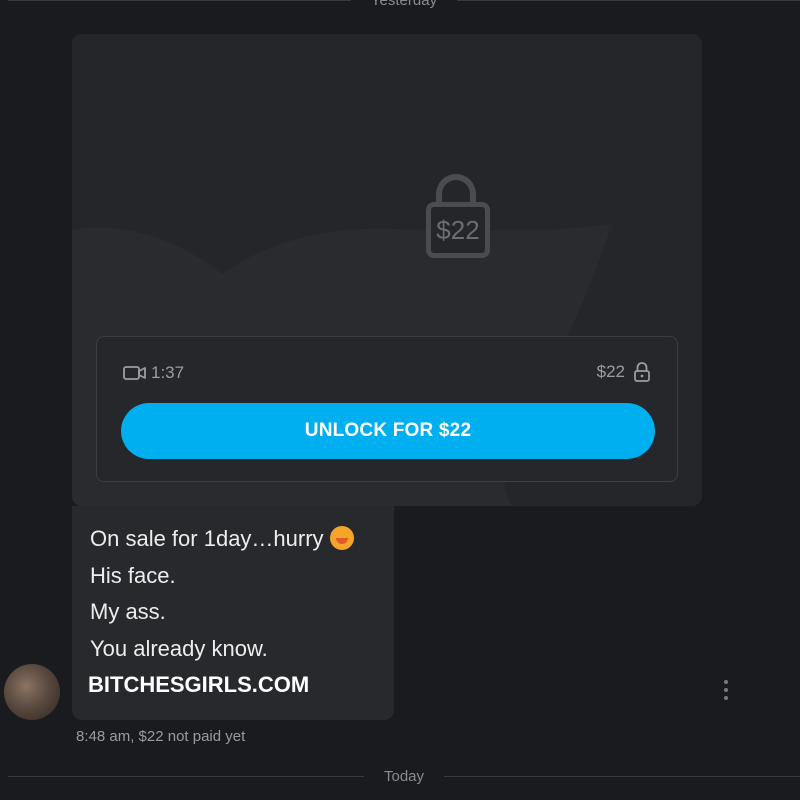 The image size is (800, 800). Describe the element at coordinates (404, 776) in the screenshot. I see `date-label: Today` at that location.